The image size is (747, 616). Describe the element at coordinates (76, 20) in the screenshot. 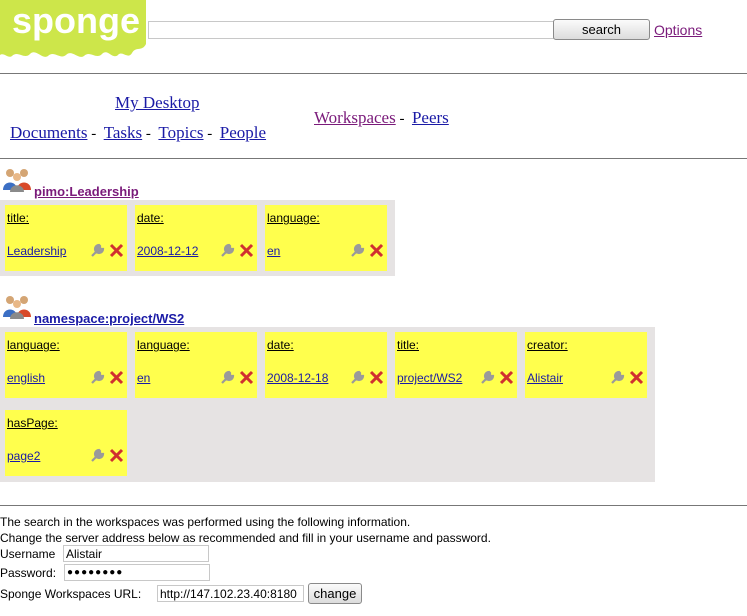

I see `logo-text: sponge` at that location.